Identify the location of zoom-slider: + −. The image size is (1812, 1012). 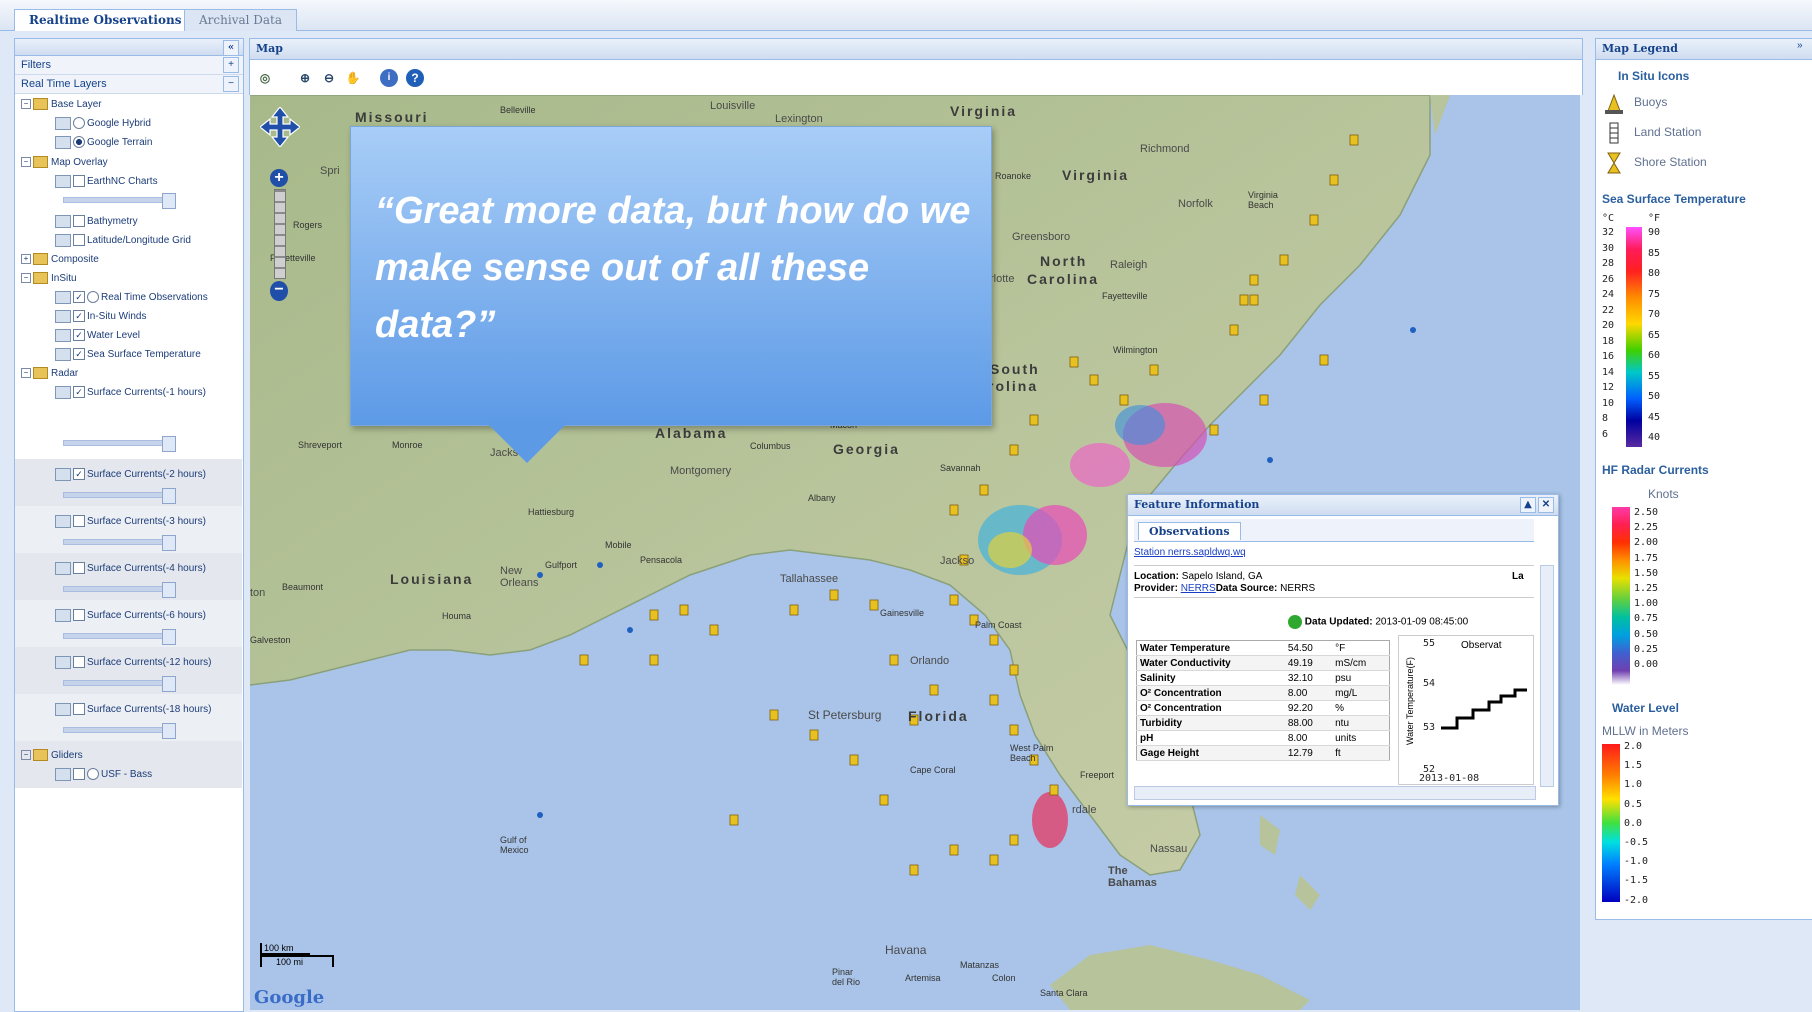
(280, 235).